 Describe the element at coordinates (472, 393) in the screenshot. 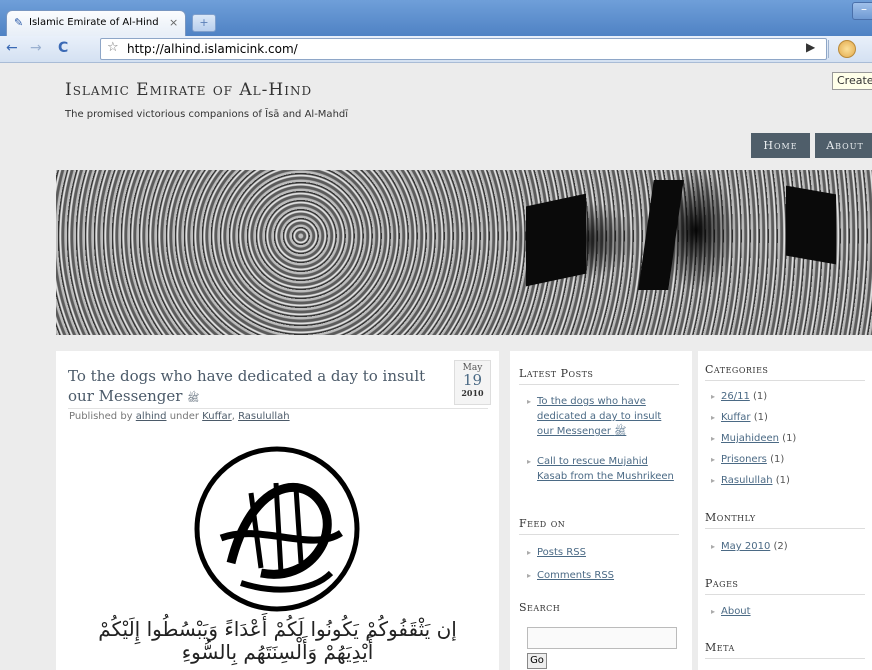

I see `date-year: 2010` at that location.